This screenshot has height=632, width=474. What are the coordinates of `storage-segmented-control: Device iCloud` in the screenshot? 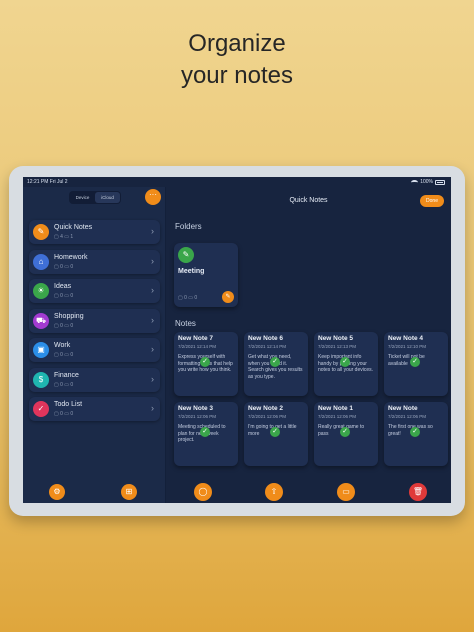 It's located at (95, 197).